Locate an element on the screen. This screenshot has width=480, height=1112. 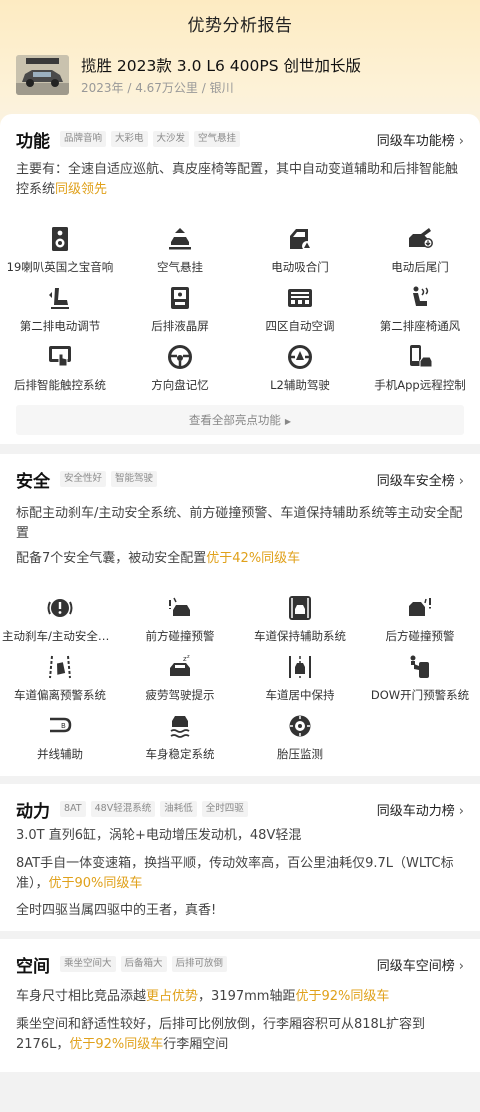
view-all-features-button: 查看全部亮点功能 ▶ is located at coordinates (240, 420).